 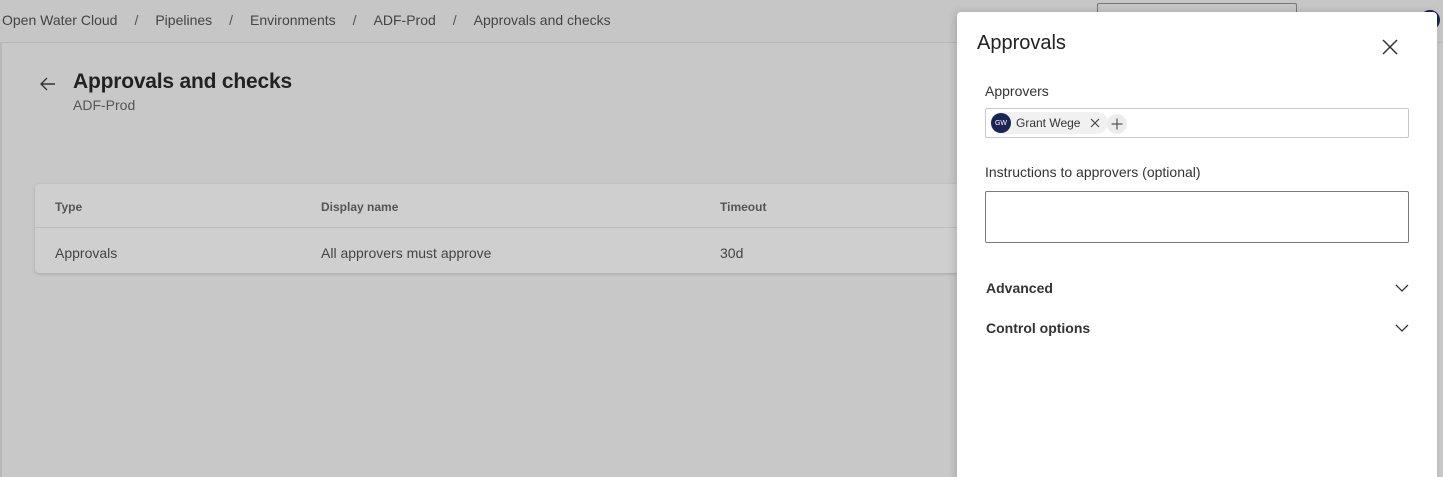 What do you see at coordinates (1197, 217) in the screenshot?
I see `instructions-textarea` at bounding box center [1197, 217].